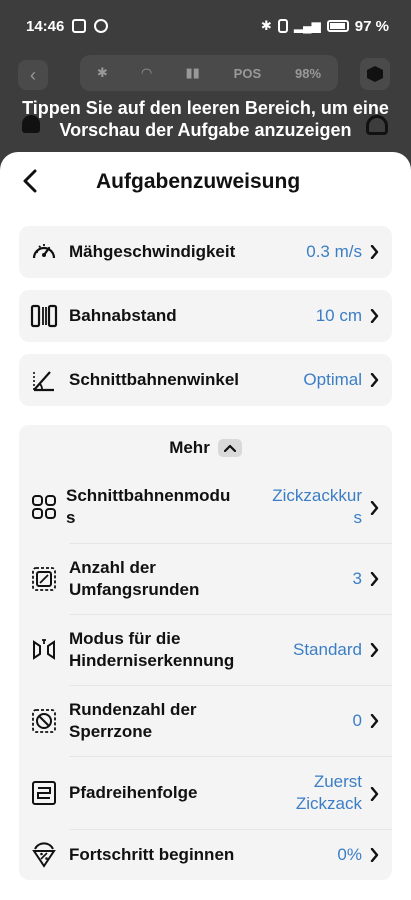 This screenshot has width=411, height=900. Describe the element at coordinates (125, 638) in the screenshot. I see `setting-label-line: Modus für die` at that location.